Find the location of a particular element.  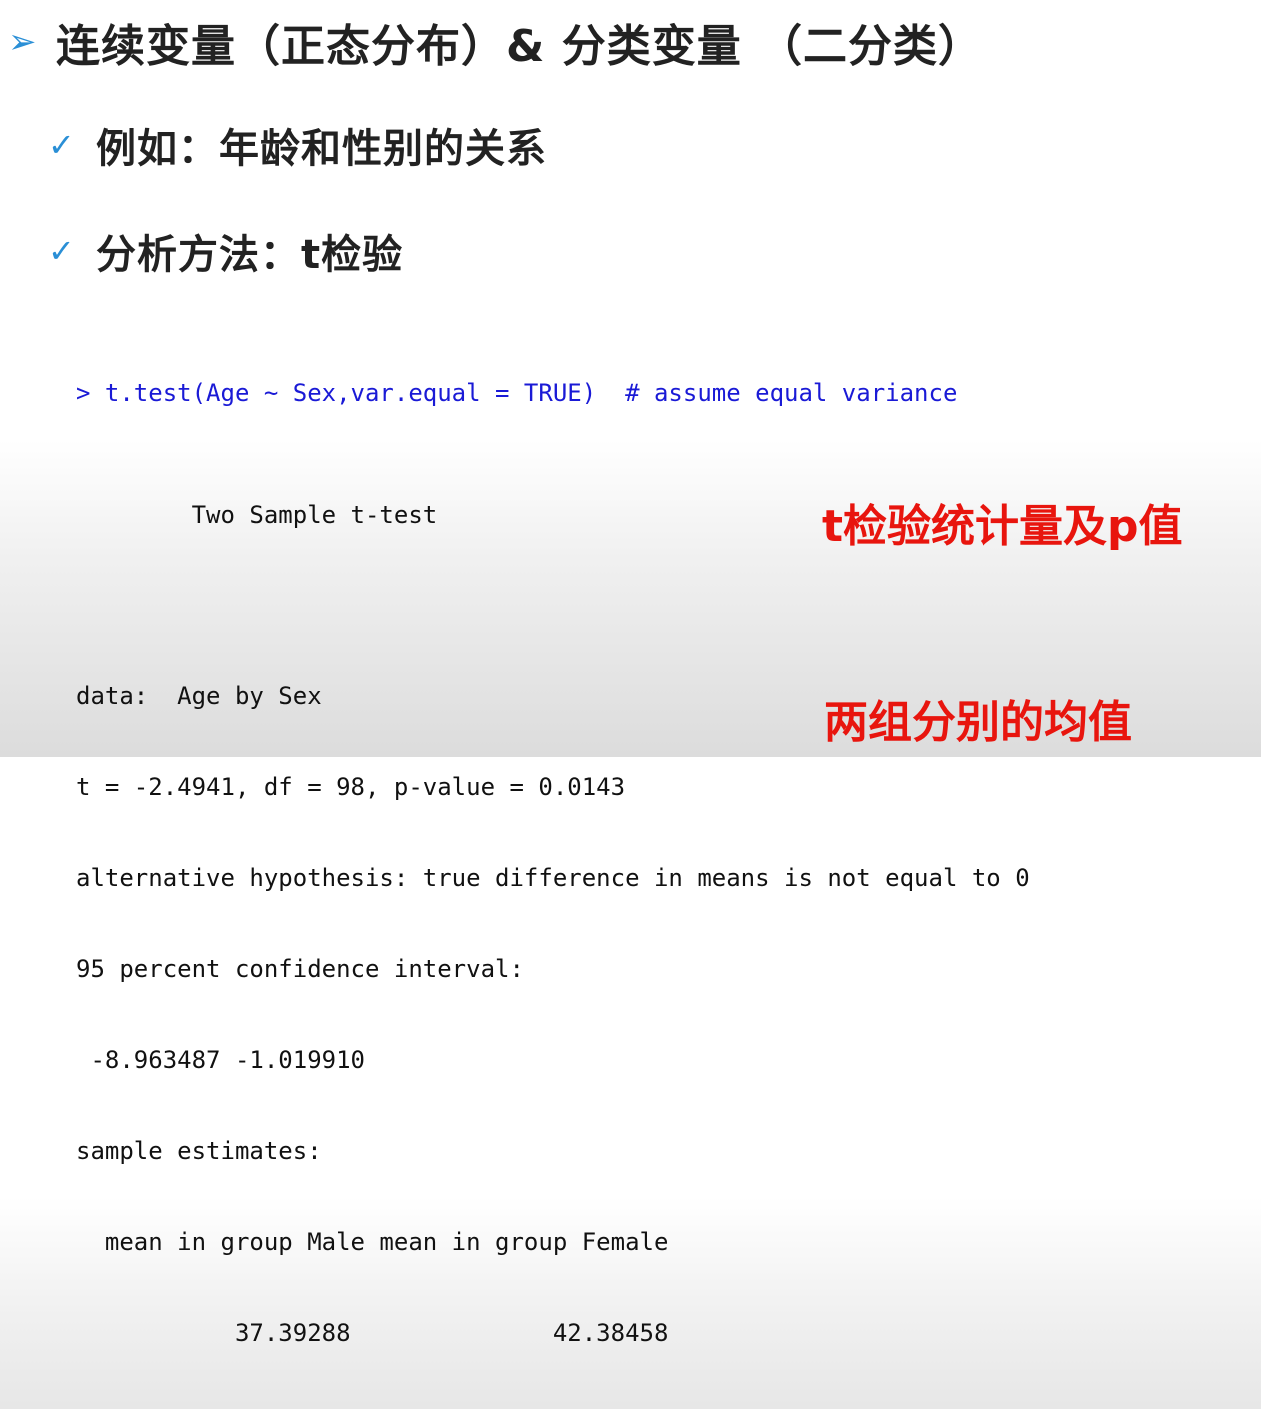

slide-heading: ➢ 连续变量（正态分布）& 分类变量 （二分类） is located at coordinates (495, 42).